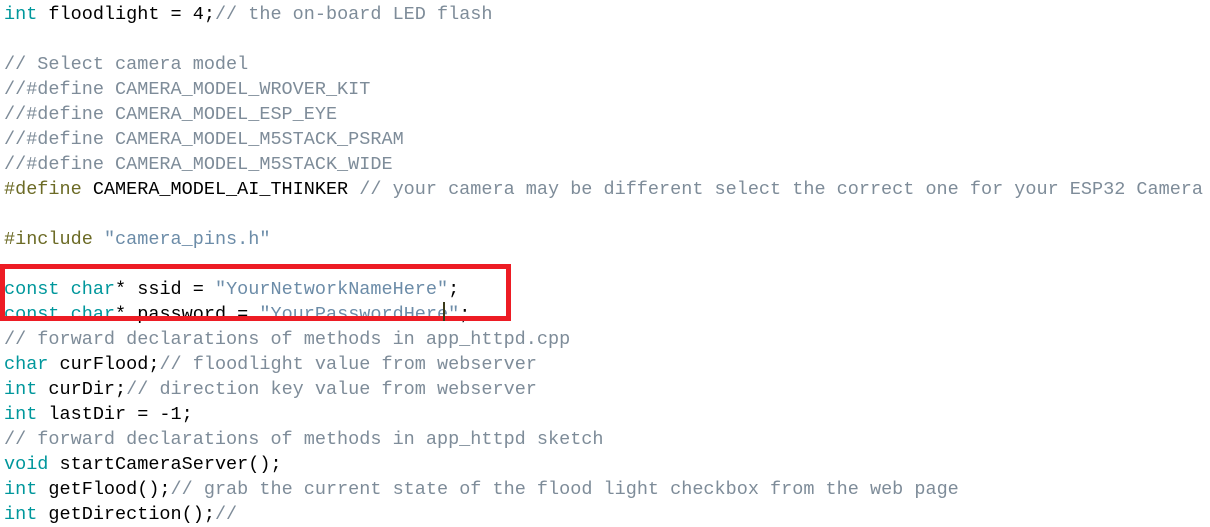  I want to click on code-line: //#define CAMERA_MODEL_M5STACK_WIDE, so click(198, 164).